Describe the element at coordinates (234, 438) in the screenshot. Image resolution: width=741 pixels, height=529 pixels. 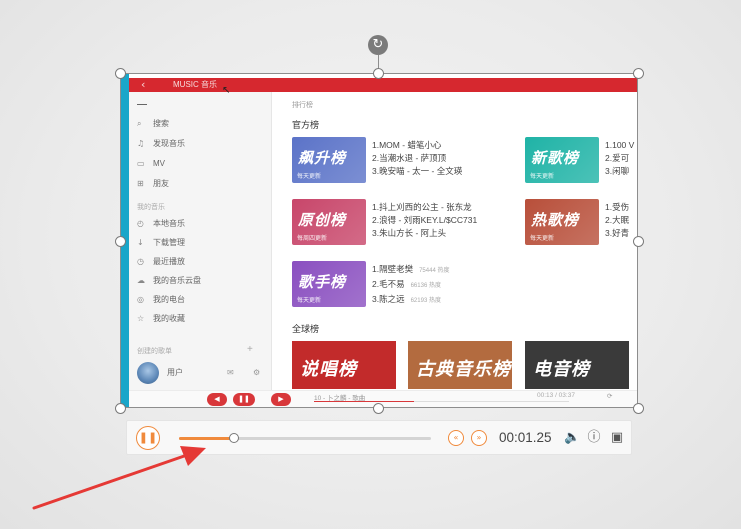
I see `seek-bar-knob` at that location.